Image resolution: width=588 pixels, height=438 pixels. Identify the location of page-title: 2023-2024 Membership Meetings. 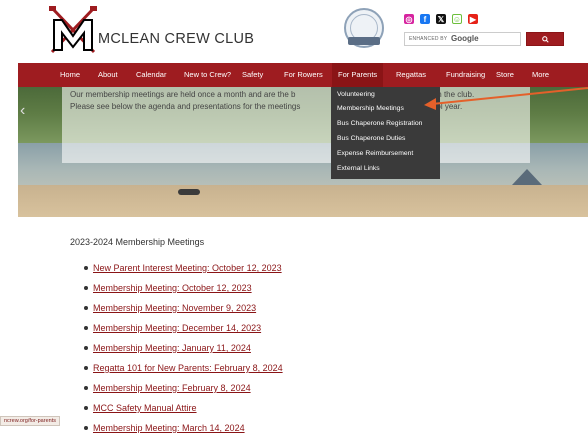
(137, 242).